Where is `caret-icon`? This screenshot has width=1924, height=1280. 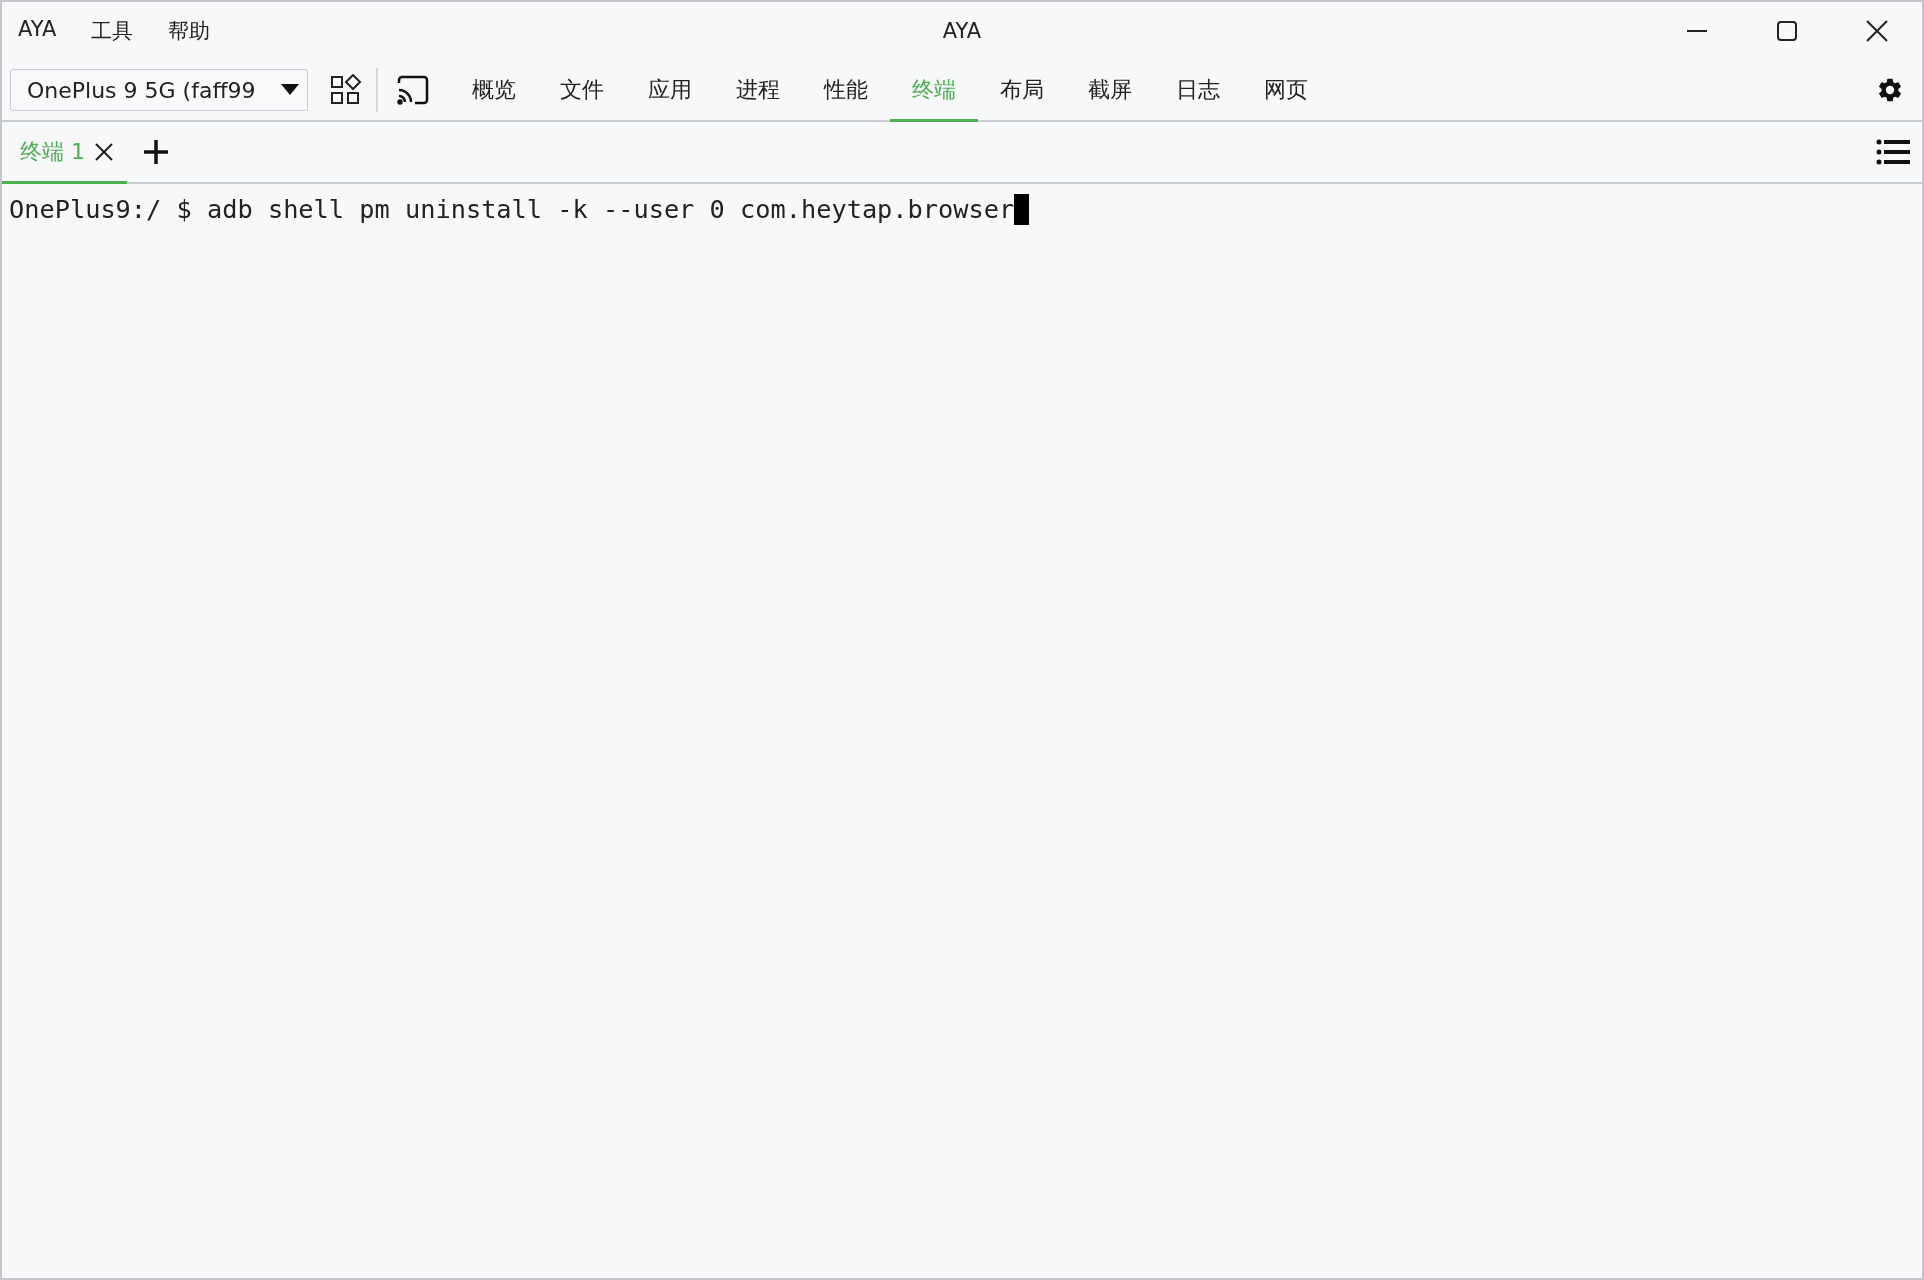 caret-icon is located at coordinates (290, 90).